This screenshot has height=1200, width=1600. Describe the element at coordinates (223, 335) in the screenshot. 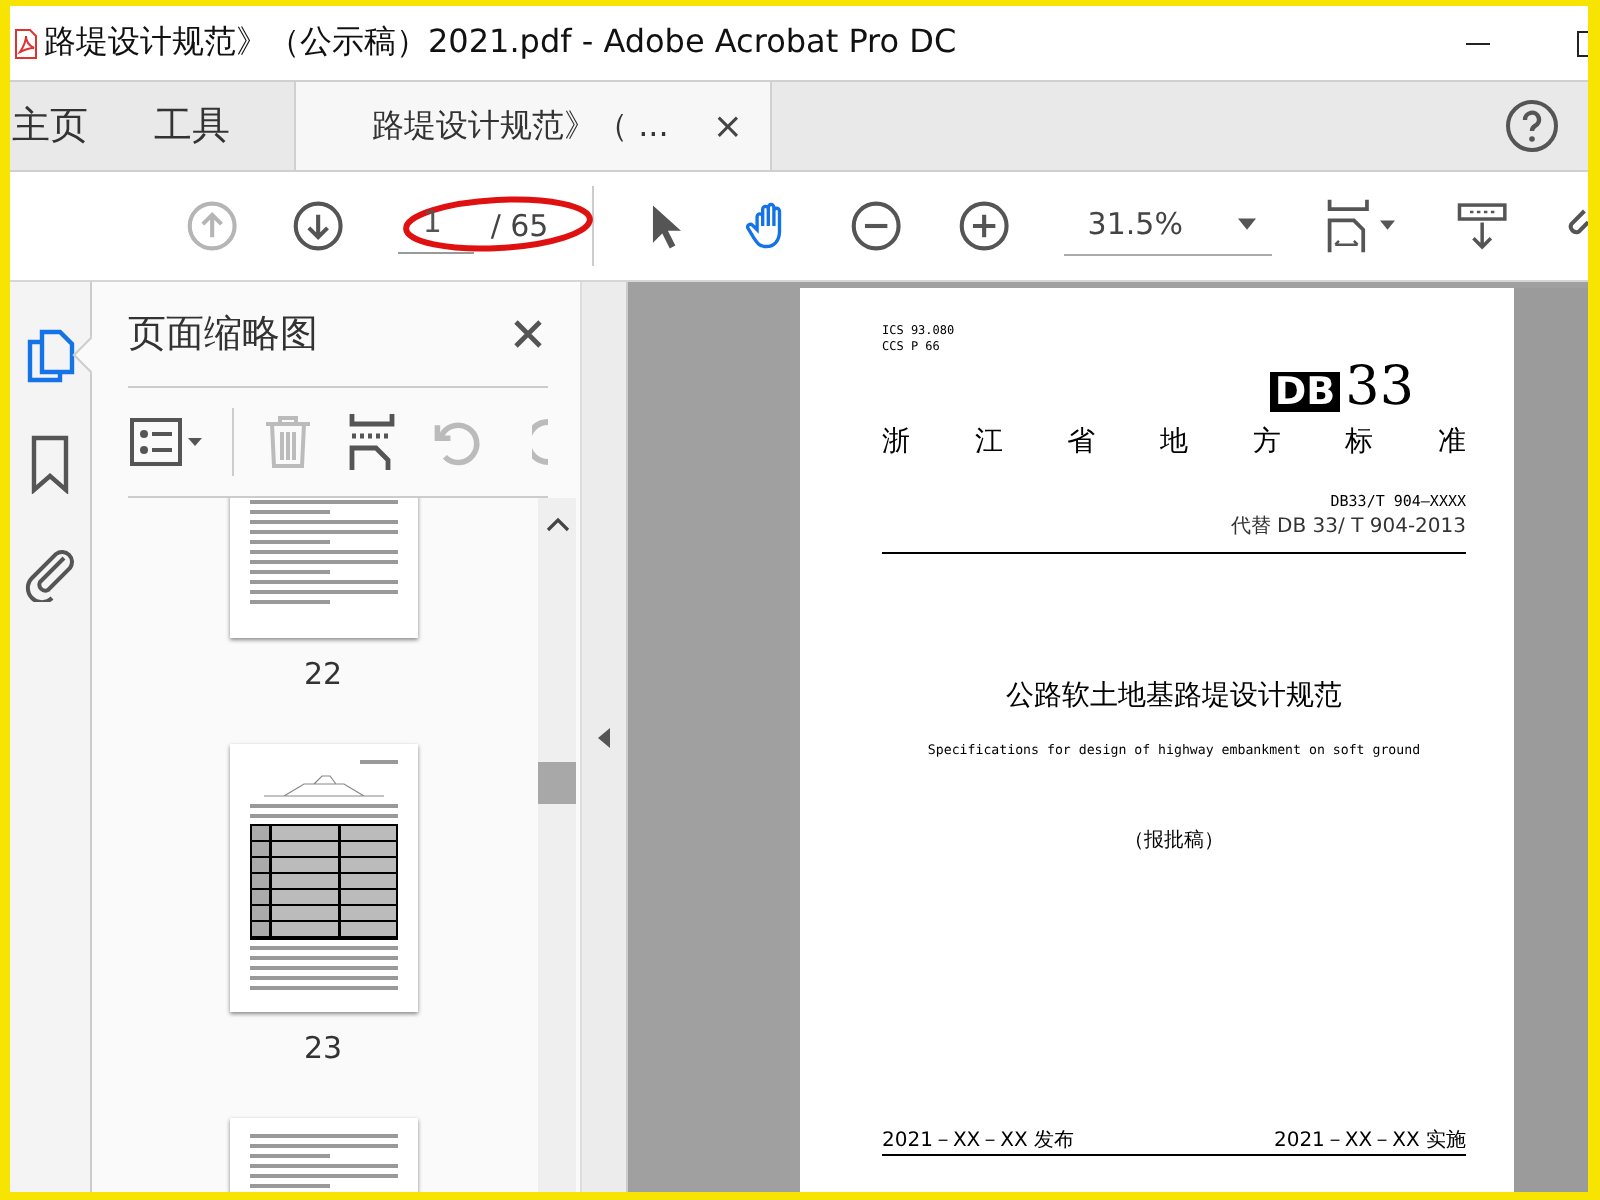

I see `panel-title: 页面缩略图` at that location.